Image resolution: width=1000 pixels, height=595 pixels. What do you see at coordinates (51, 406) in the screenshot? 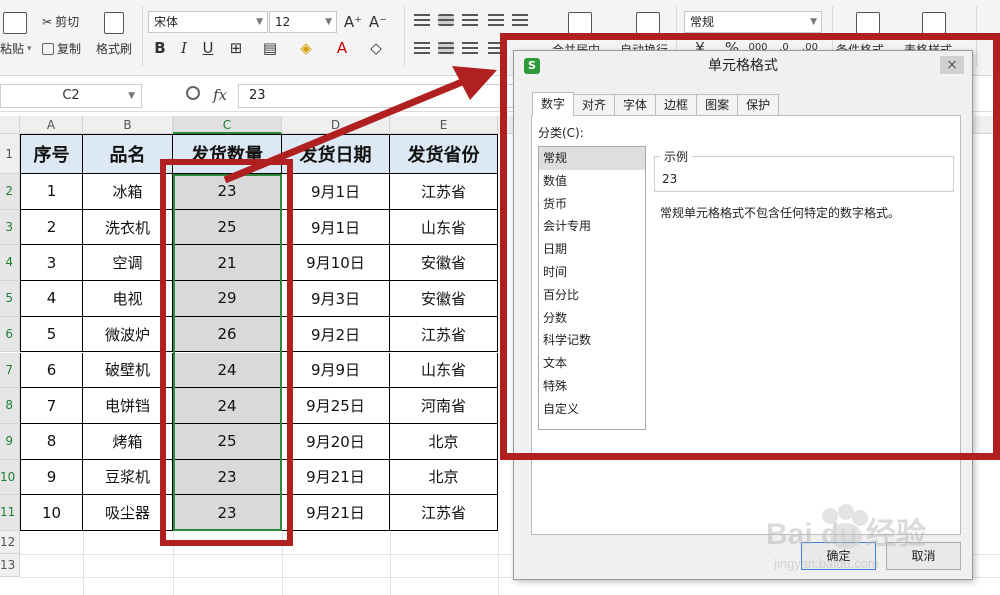
I see `table-cell: 7` at bounding box center [51, 406].